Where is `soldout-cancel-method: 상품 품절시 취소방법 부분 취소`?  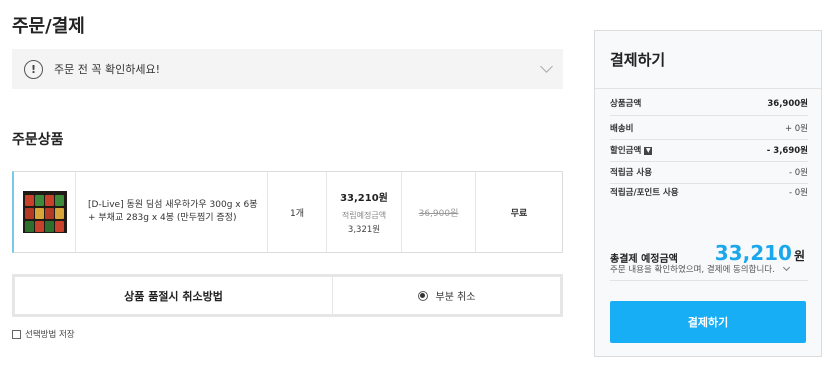 soldout-cancel-method: 상품 품절시 취소방법 부분 취소 is located at coordinates (287, 295).